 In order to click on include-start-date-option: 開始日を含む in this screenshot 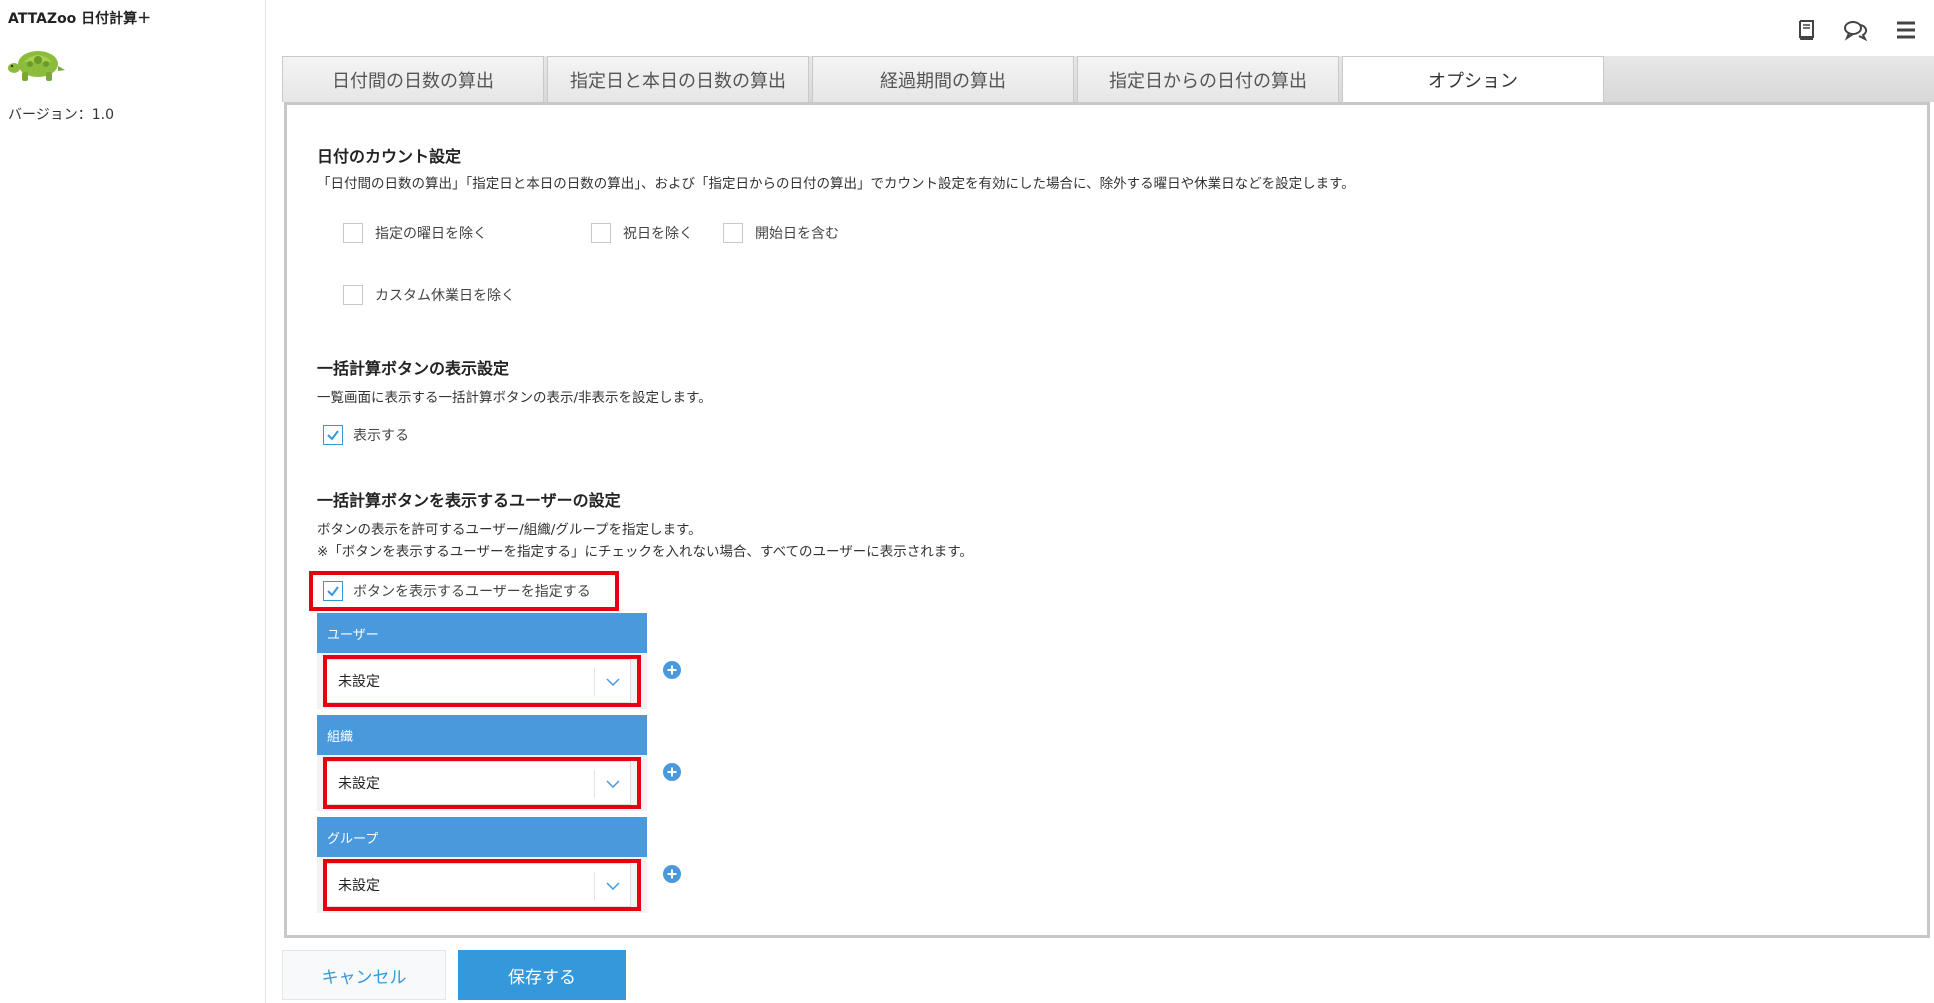, I will do `click(781, 233)`.